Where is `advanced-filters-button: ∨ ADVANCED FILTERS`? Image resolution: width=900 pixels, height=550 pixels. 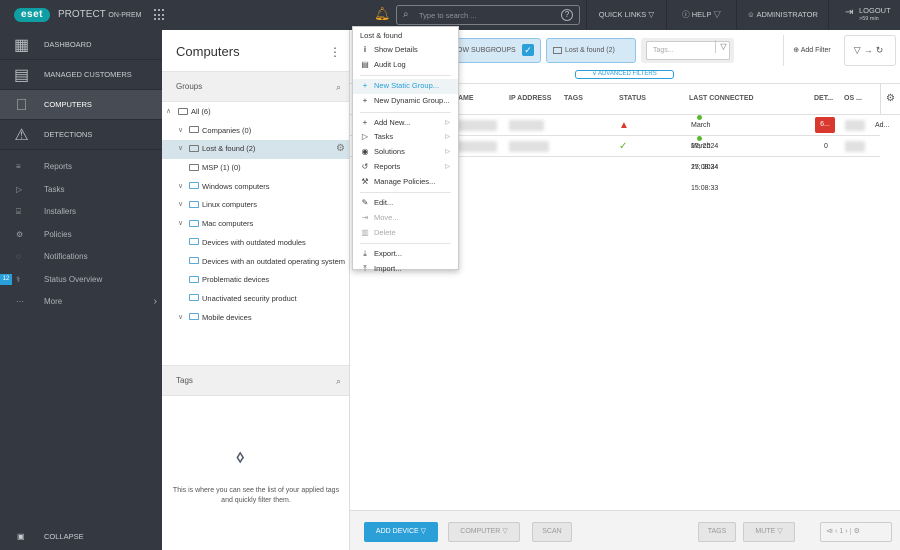 advanced-filters-button: ∨ ADVANCED FILTERS is located at coordinates (624, 74).